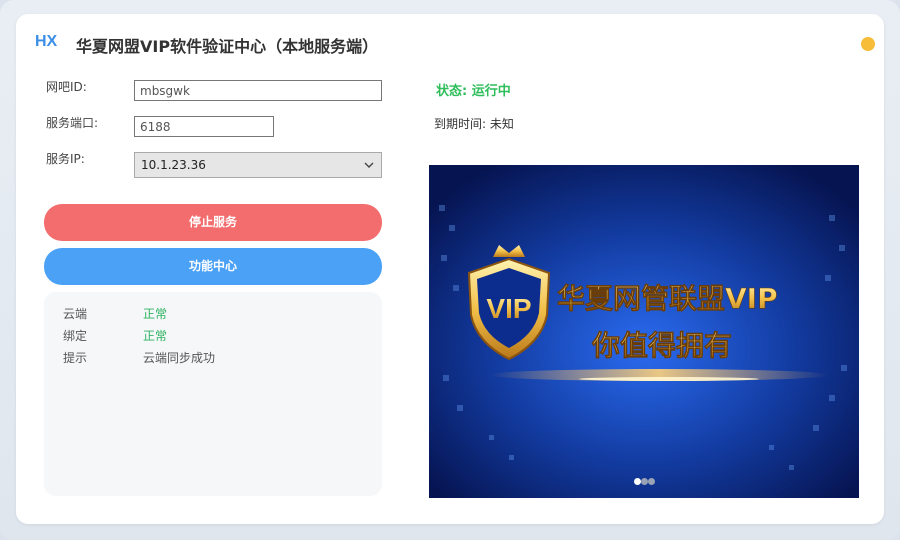 Image resolution: width=900 pixels, height=540 pixels. What do you see at coordinates (369, 165) in the screenshot?
I see `chevron-down-icon` at bounding box center [369, 165].